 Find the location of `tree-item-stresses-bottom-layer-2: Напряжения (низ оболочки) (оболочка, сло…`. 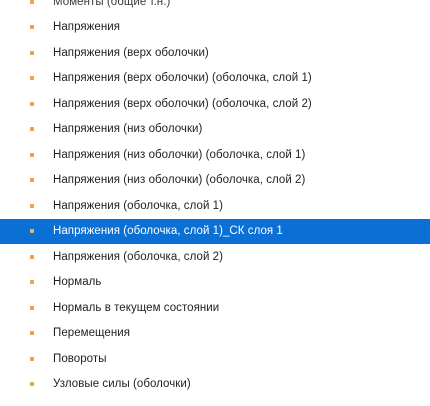

tree-item-stresses-bottom-layer-2: Напряжения (низ оболочки) (оболочка, сло… is located at coordinates (215, 181).